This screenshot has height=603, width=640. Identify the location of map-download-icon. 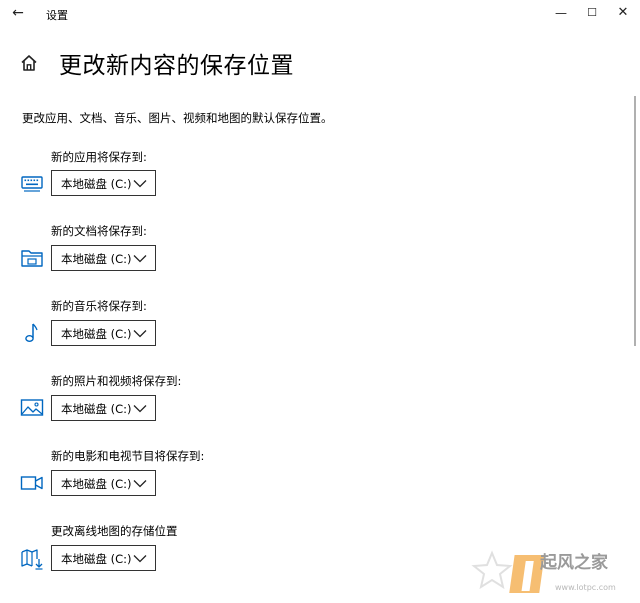
(32, 559).